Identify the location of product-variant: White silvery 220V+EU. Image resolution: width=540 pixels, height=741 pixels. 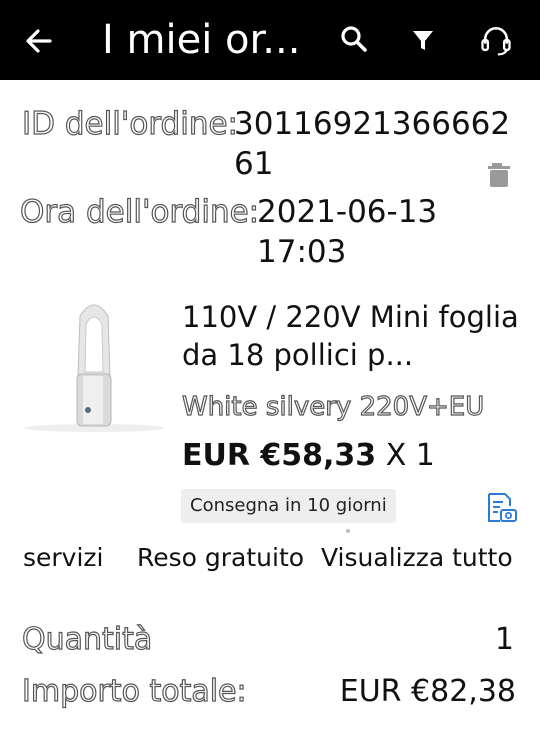
(333, 406).